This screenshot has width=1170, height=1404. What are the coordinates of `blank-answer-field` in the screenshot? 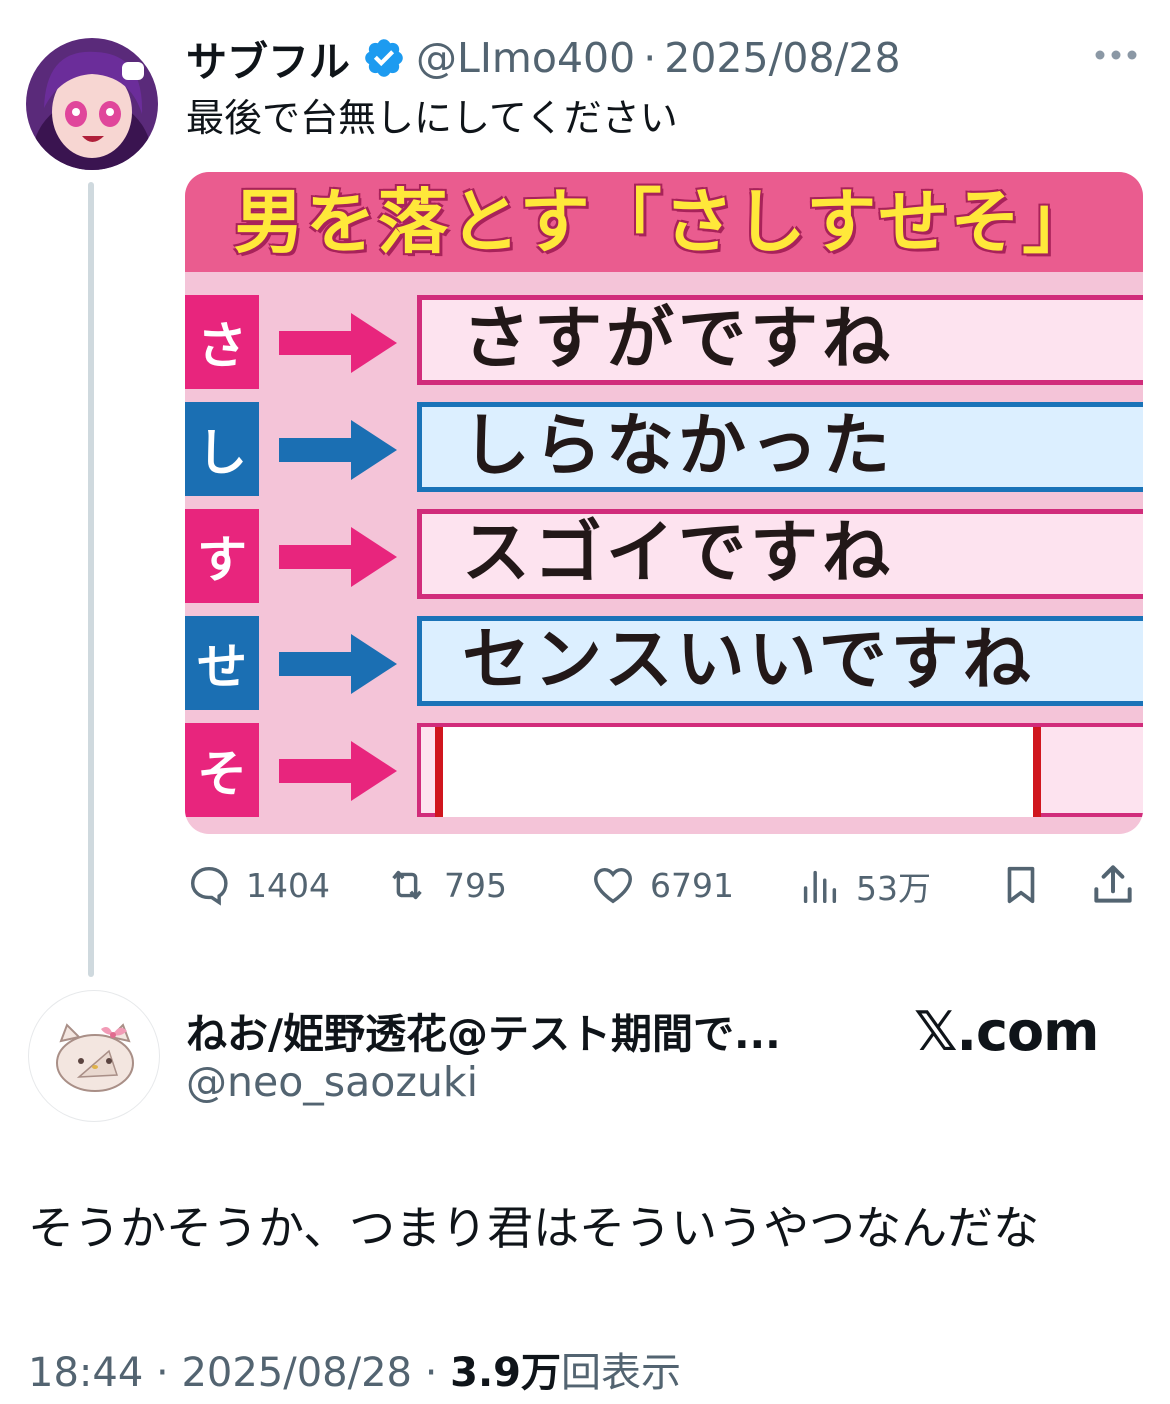 It's located at (738, 772).